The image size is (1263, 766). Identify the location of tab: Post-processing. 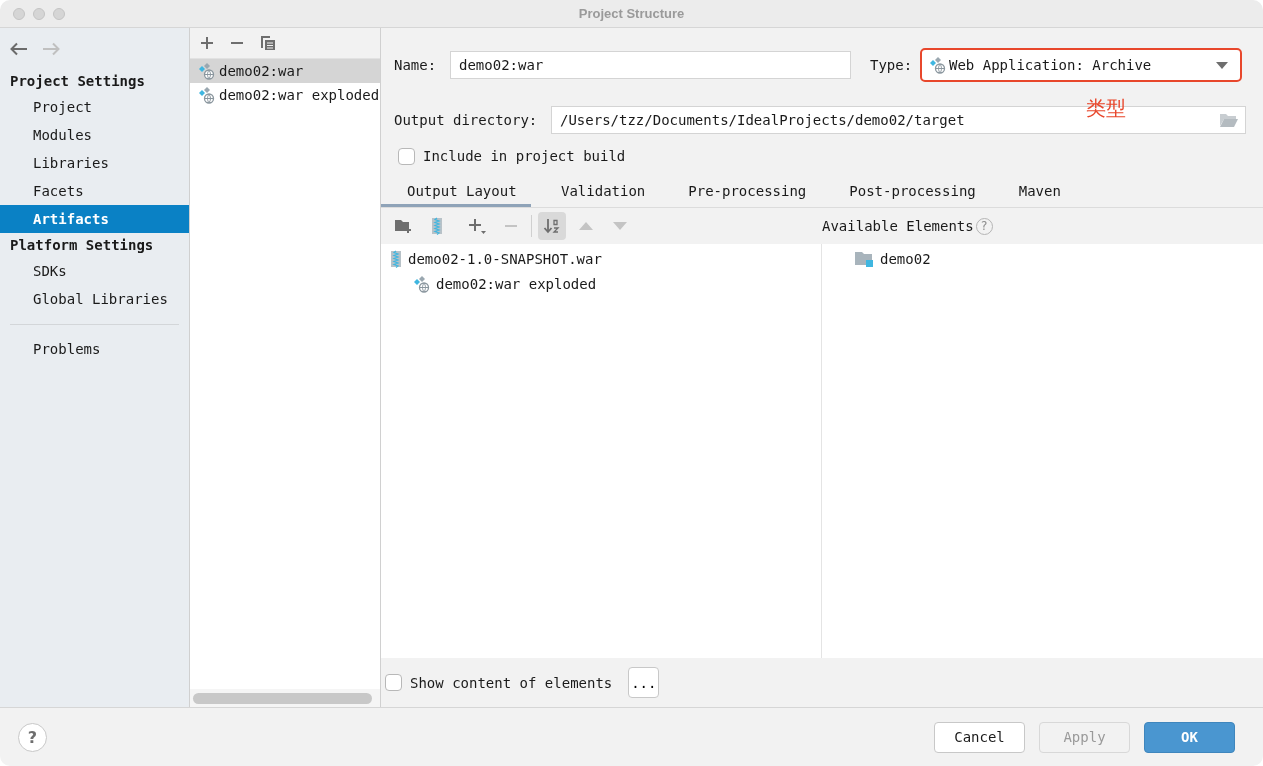
(906, 190).